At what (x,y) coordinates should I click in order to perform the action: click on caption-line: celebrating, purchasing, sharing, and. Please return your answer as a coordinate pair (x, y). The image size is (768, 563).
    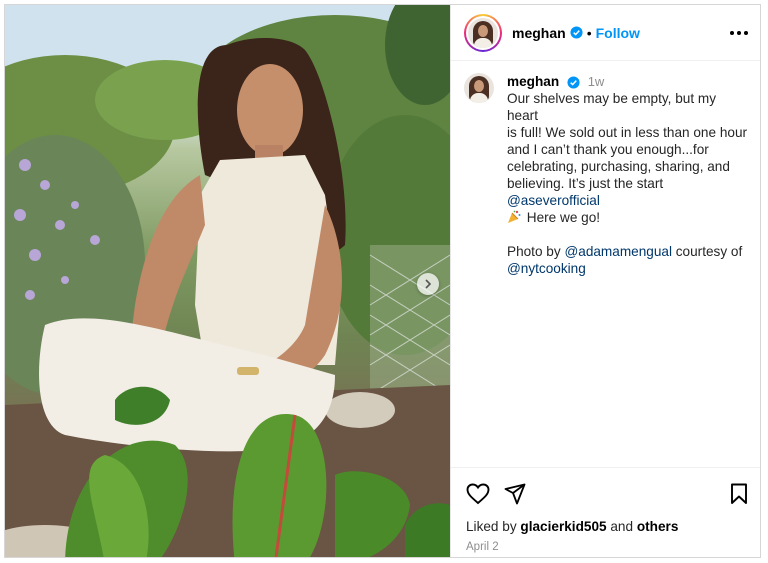
    Looking at the image, I should click on (618, 166).